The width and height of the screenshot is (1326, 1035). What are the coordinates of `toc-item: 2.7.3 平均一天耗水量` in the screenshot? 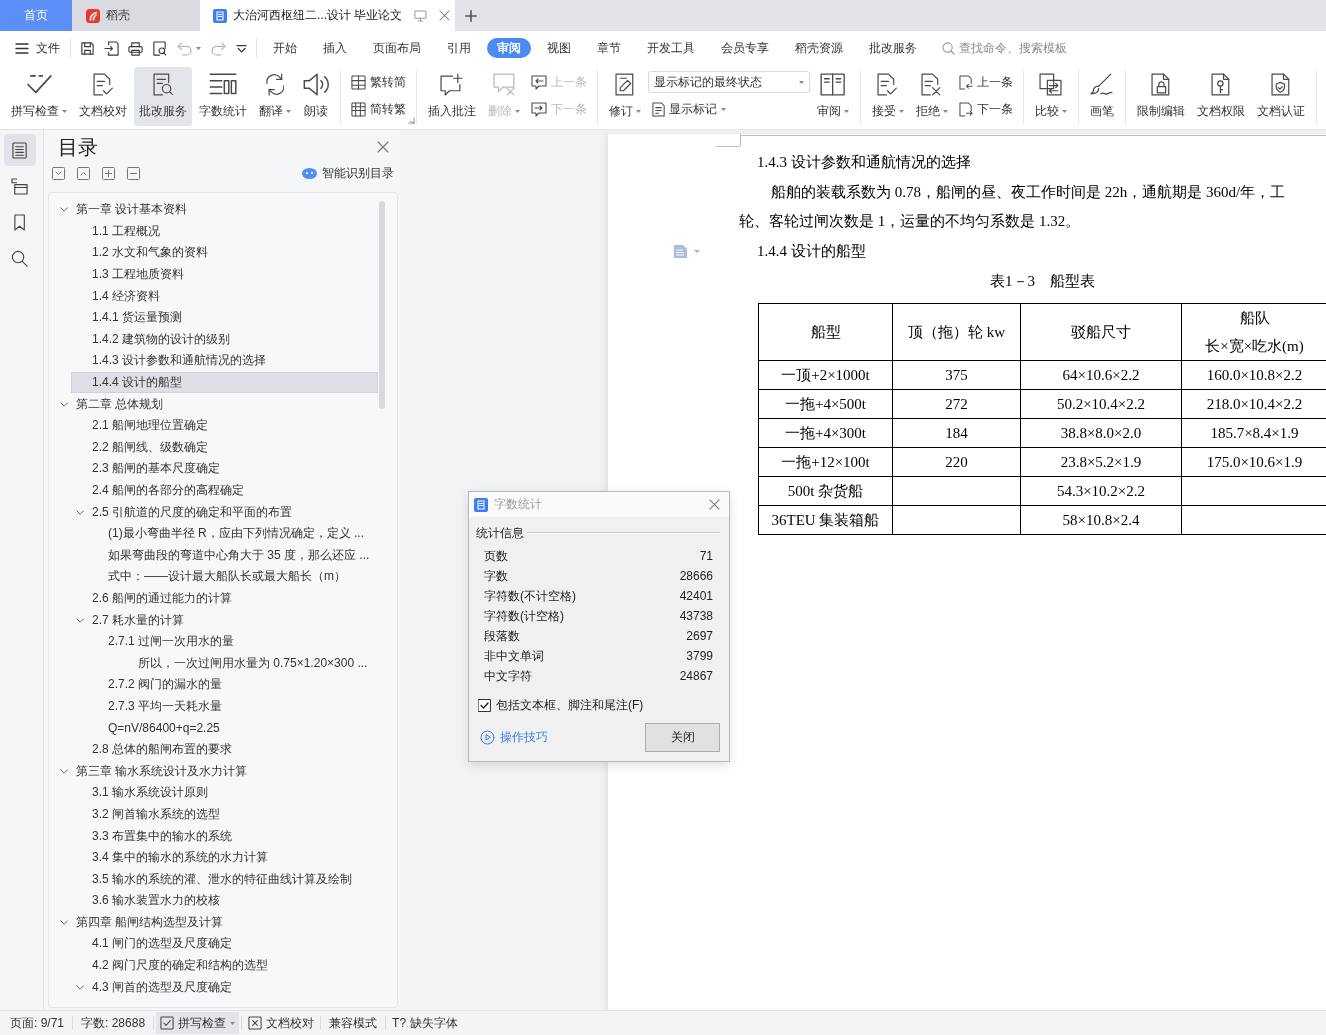 It's located at (232, 706).